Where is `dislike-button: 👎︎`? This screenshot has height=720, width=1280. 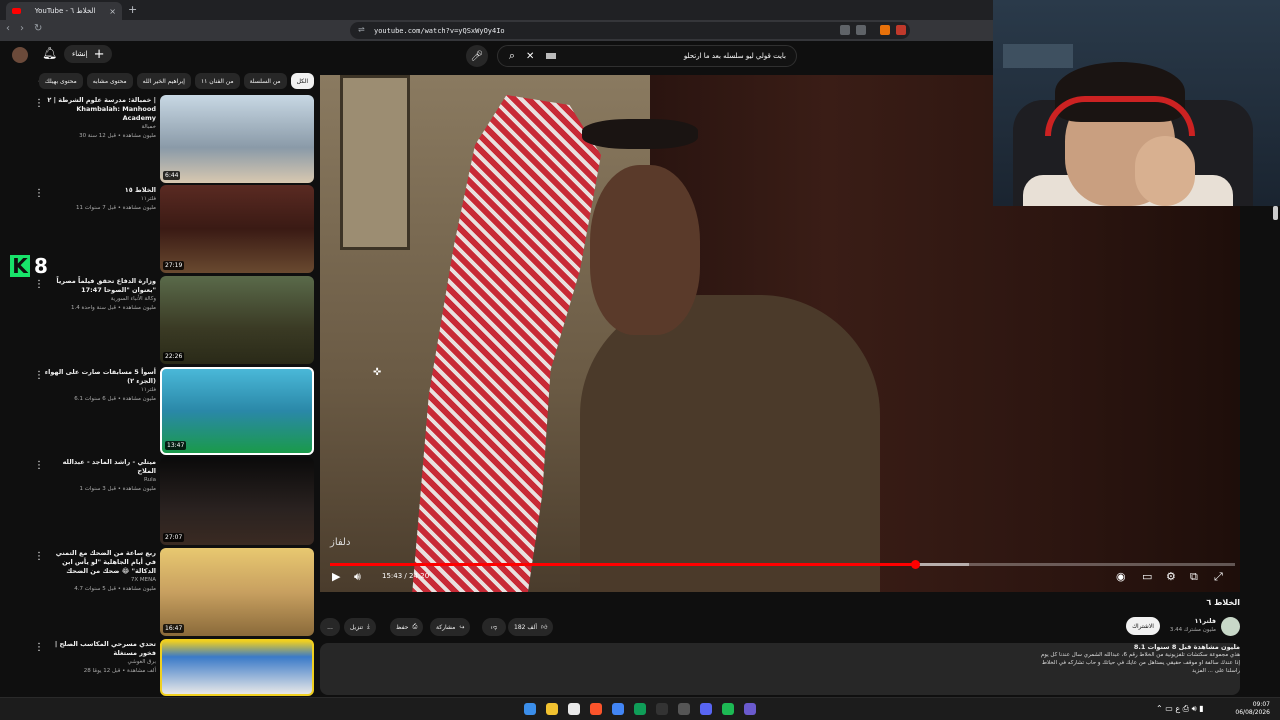 dislike-button: 👎︎ is located at coordinates (494, 627).